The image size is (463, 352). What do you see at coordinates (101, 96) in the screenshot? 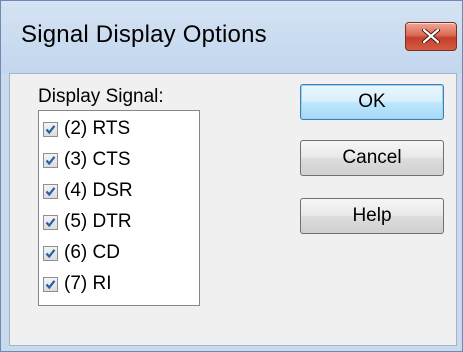
I see `display-signal-label: Display Signal:` at bounding box center [101, 96].